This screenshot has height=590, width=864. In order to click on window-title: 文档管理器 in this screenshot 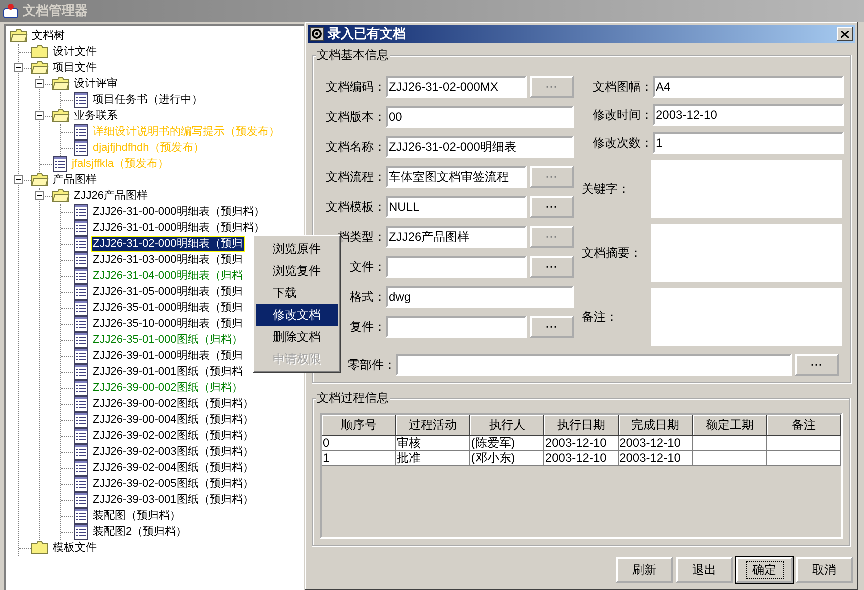, I will do `click(55, 11)`.